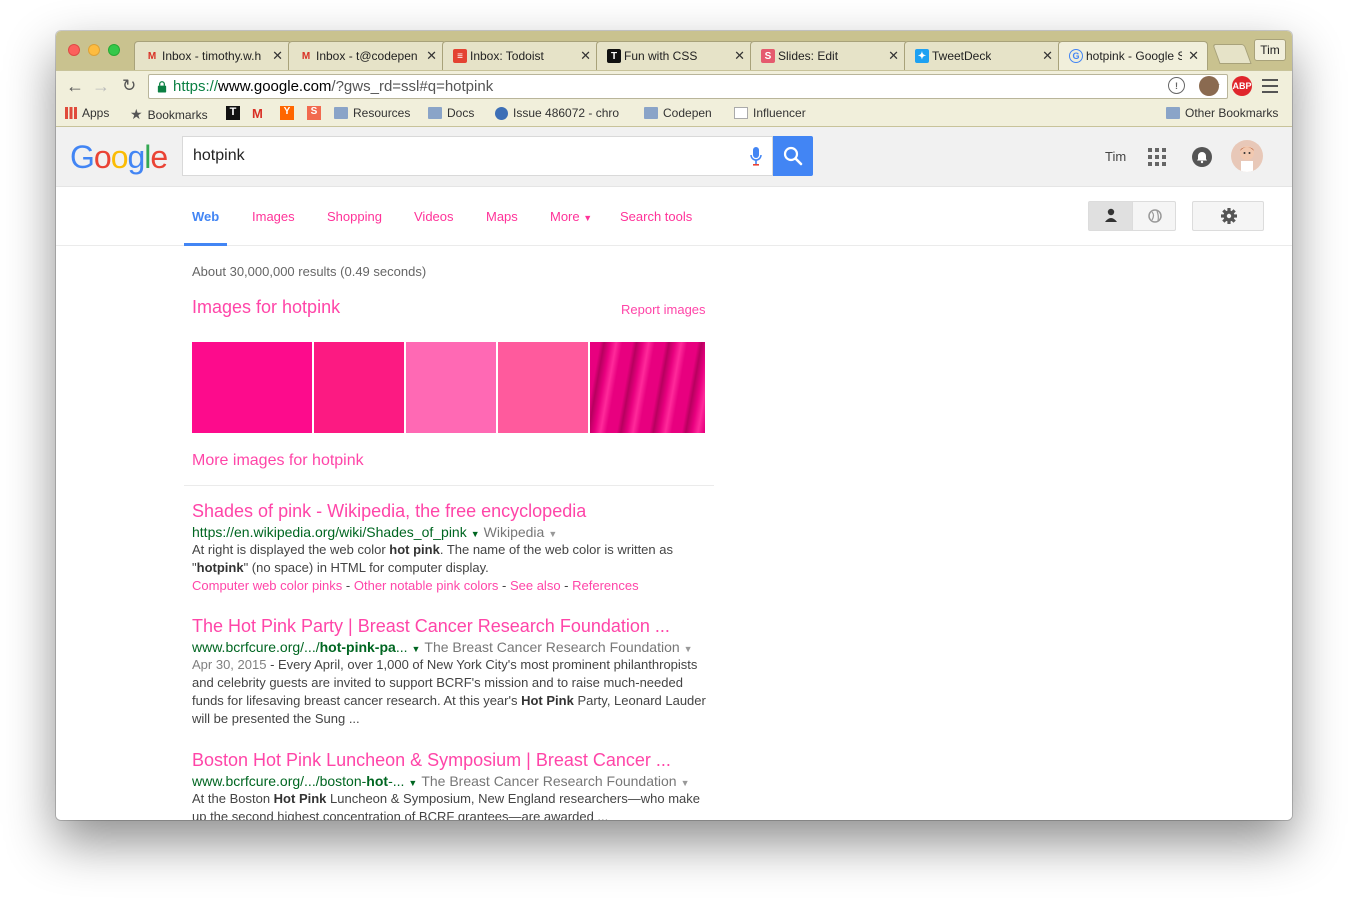 This screenshot has width=1348, height=900. Describe the element at coordinates (521, 55) in the screenshot. I see `tab-todoist: ≡ Inbox: Todoist ✕` at that location.